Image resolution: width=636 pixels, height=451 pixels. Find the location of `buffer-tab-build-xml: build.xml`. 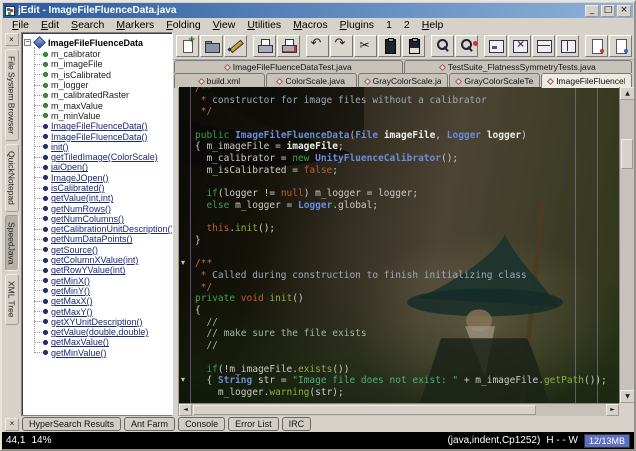

buffer-tab-build-xml: build.xml is located at coordinates (219, 80).